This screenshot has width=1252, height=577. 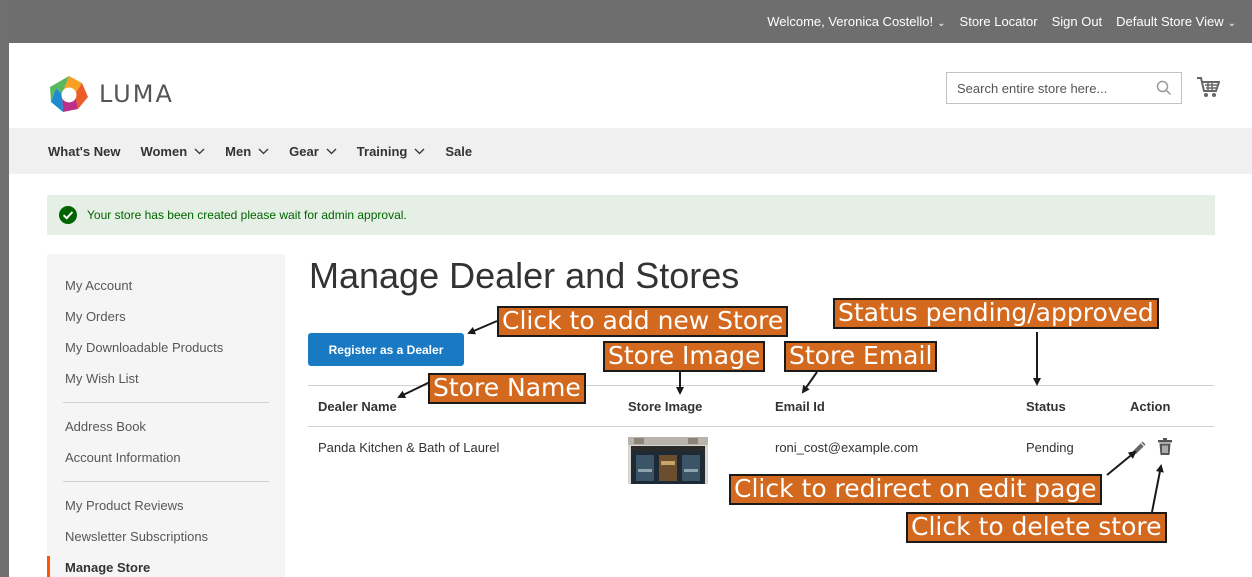 I want to click on nav-item-training: Training, so click(x=391, y=151).